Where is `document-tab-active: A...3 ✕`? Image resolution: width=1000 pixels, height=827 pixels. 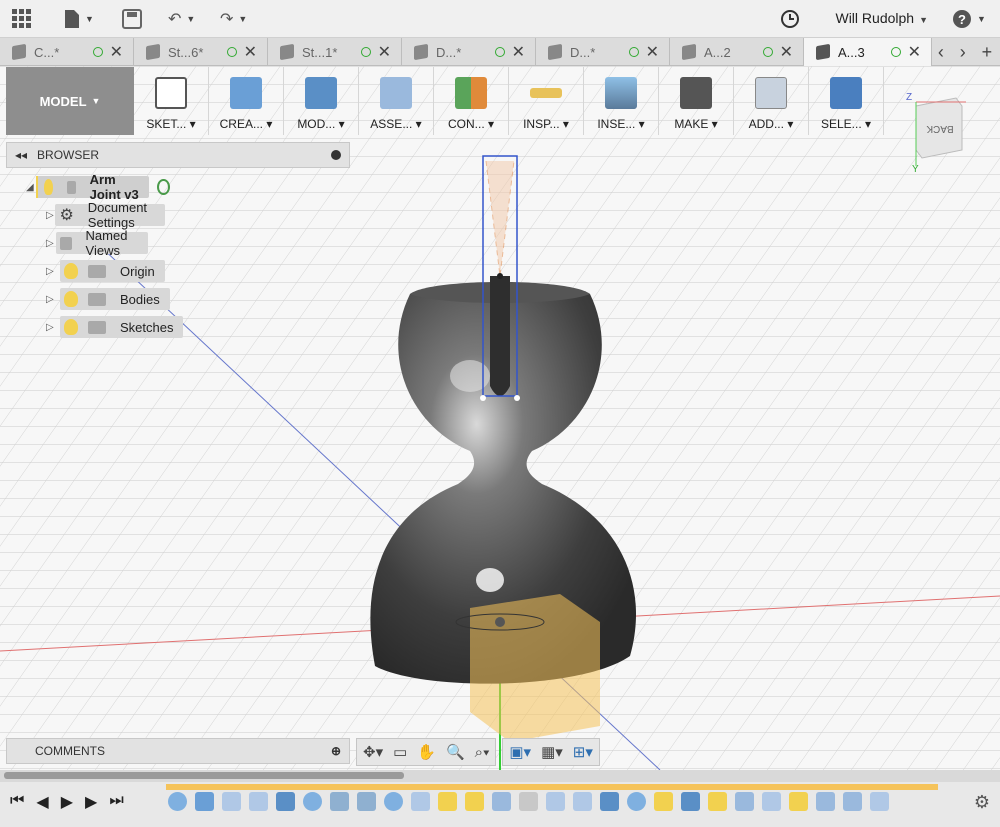
document-tab-active: A...3 ✕ is located at coordinates (868, 52).